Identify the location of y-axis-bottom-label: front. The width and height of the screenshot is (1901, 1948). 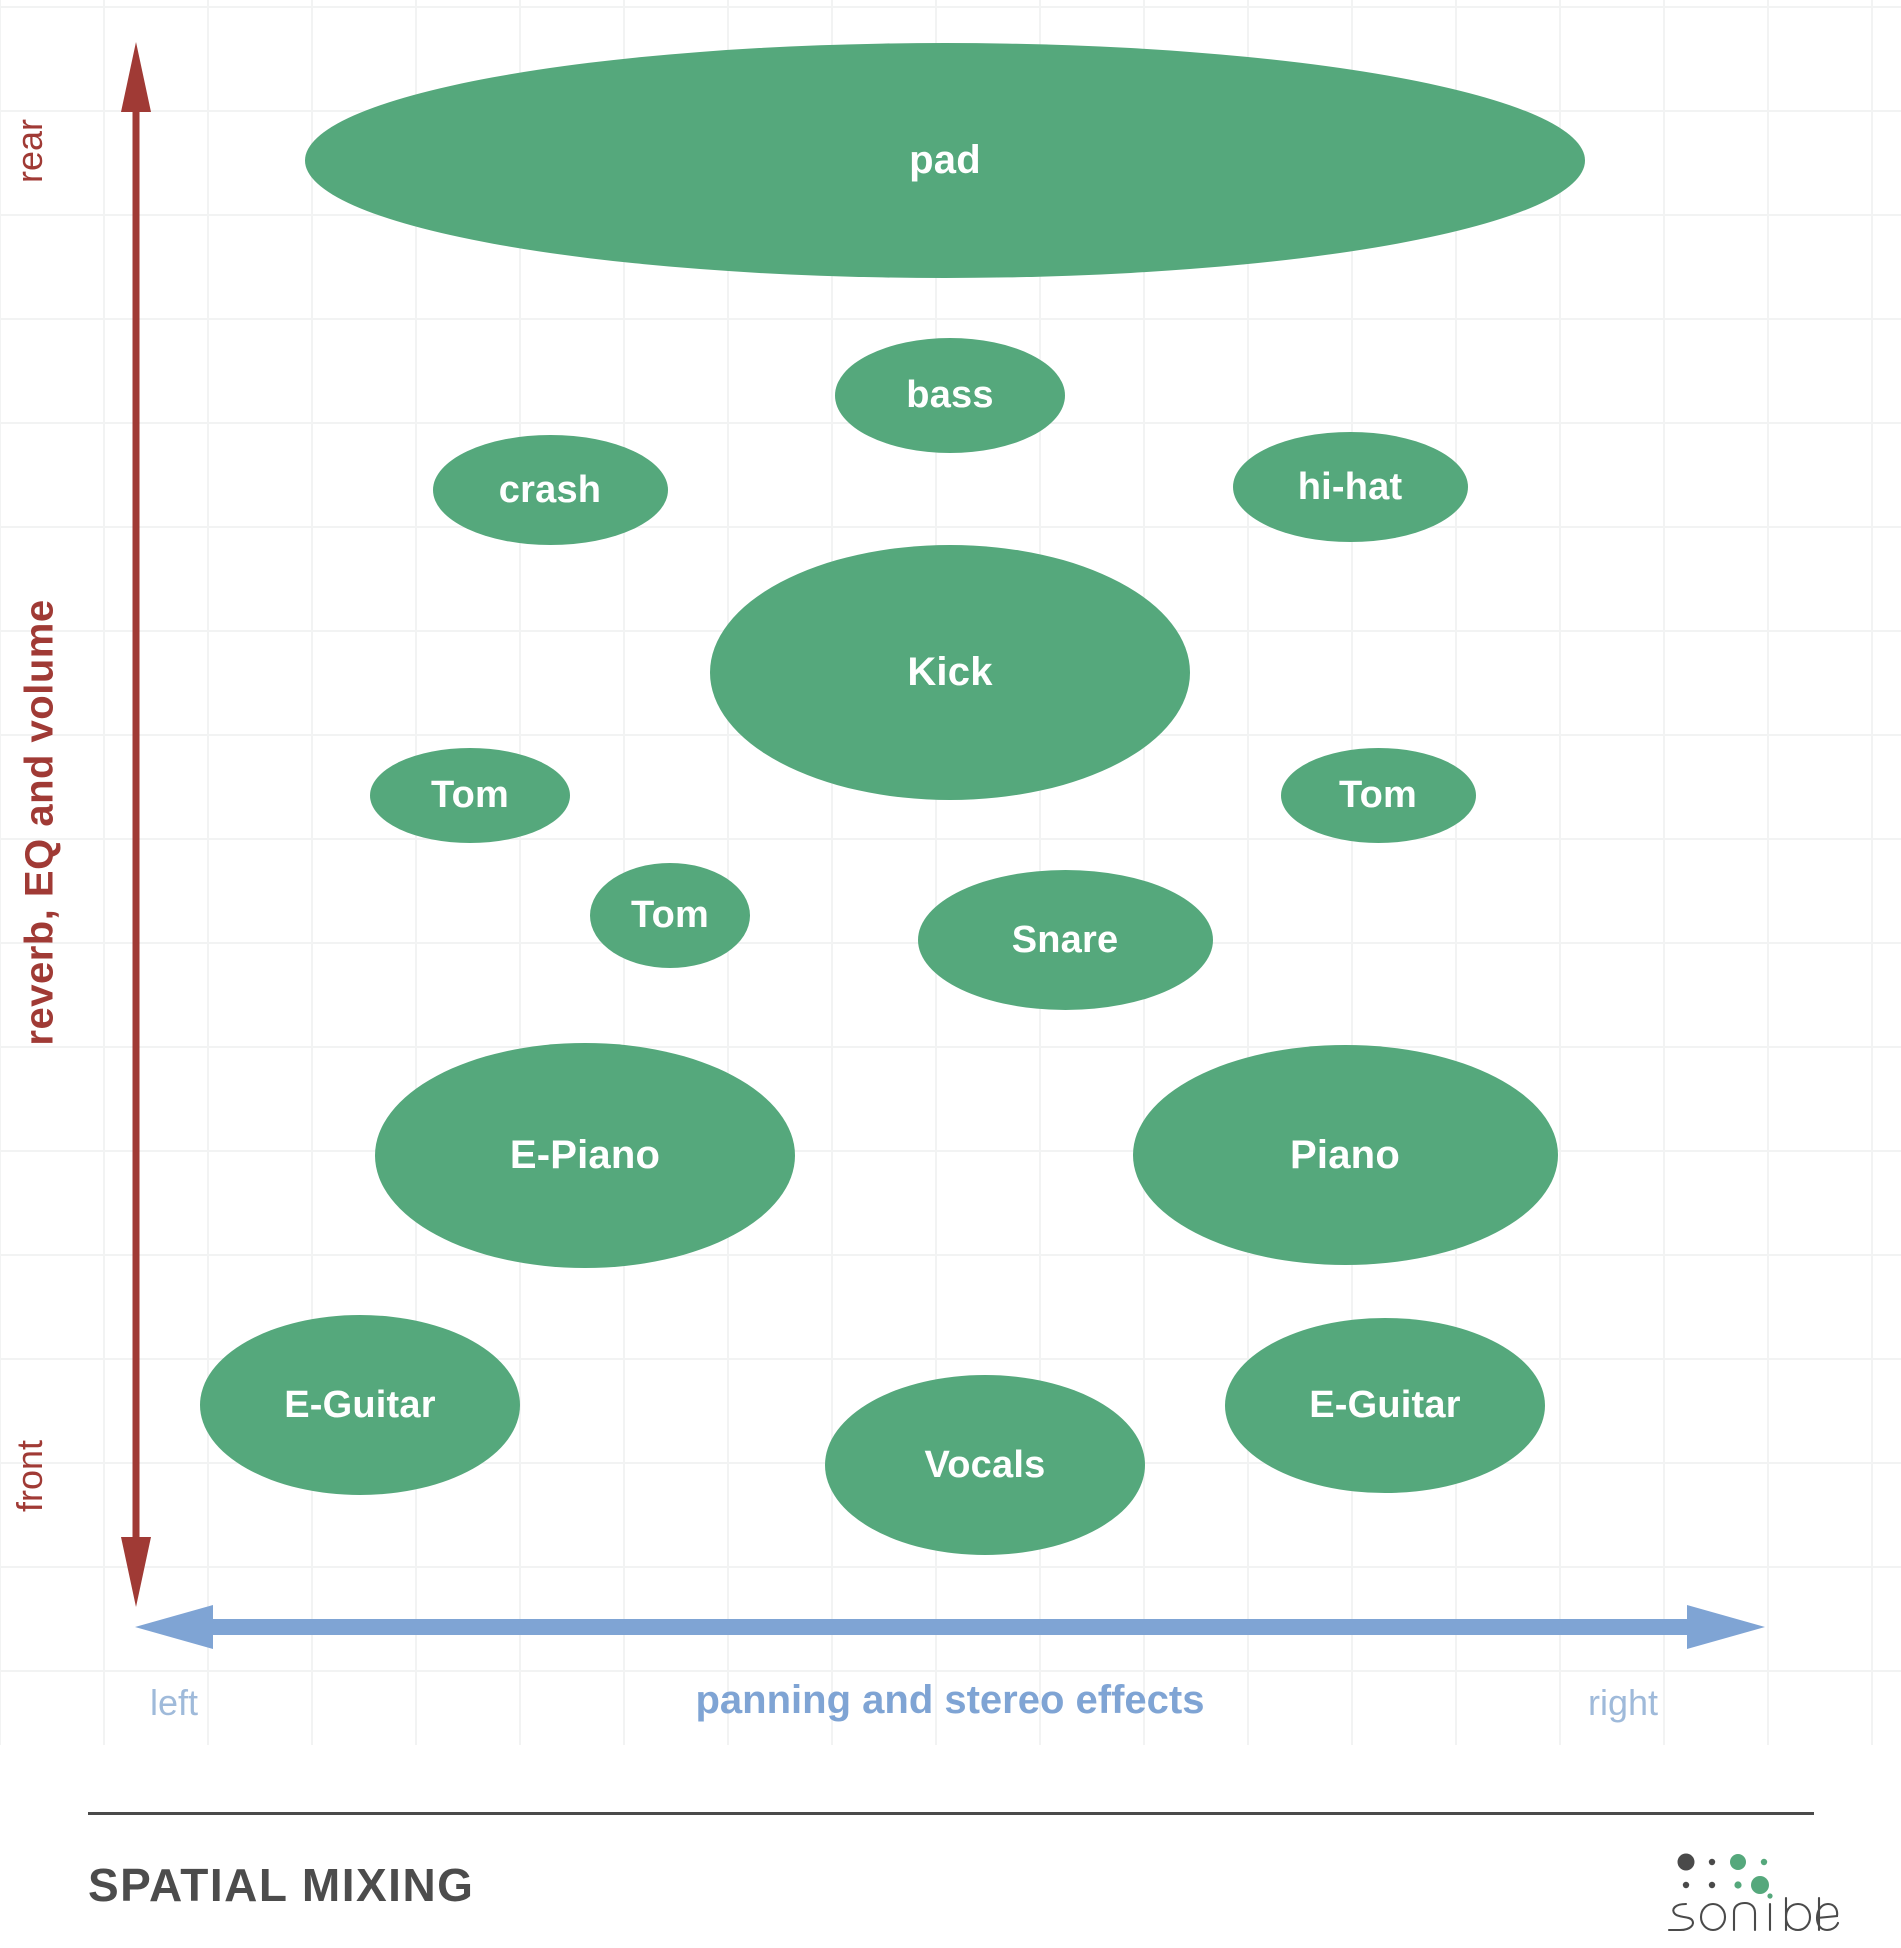
(29, 1476).